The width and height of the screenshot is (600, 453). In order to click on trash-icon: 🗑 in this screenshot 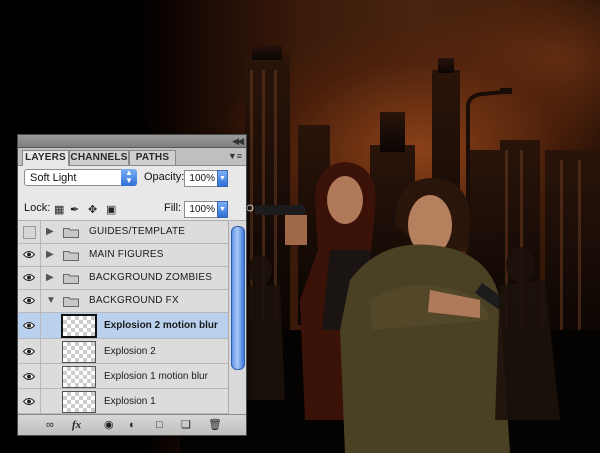, I will do `click(215, 425)`.